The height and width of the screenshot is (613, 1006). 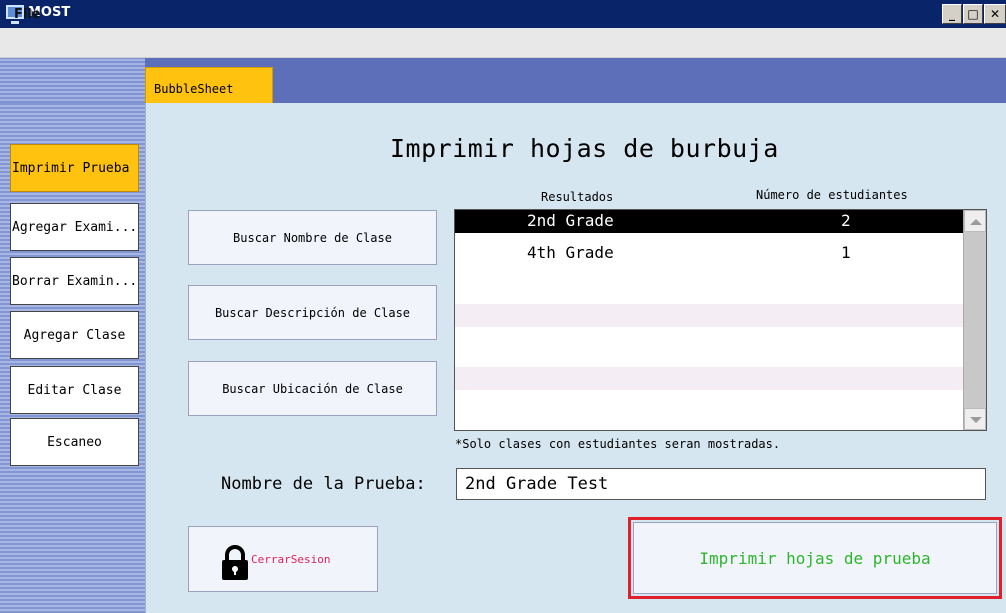 What do you see at coordinates (846, 252) in the screenshot?
I see `list-item-count: 1` at bounding box center [846, 252].